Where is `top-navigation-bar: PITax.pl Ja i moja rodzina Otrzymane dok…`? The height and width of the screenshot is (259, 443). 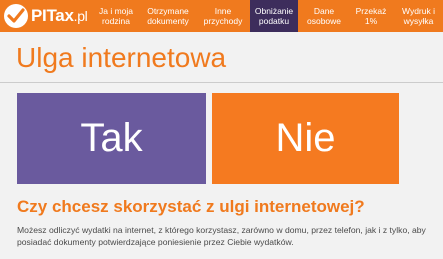 top-navigation-bar: PITax.pl Ja i moja rodzina Otrzymane dok… is located at coordinates (221, 16).